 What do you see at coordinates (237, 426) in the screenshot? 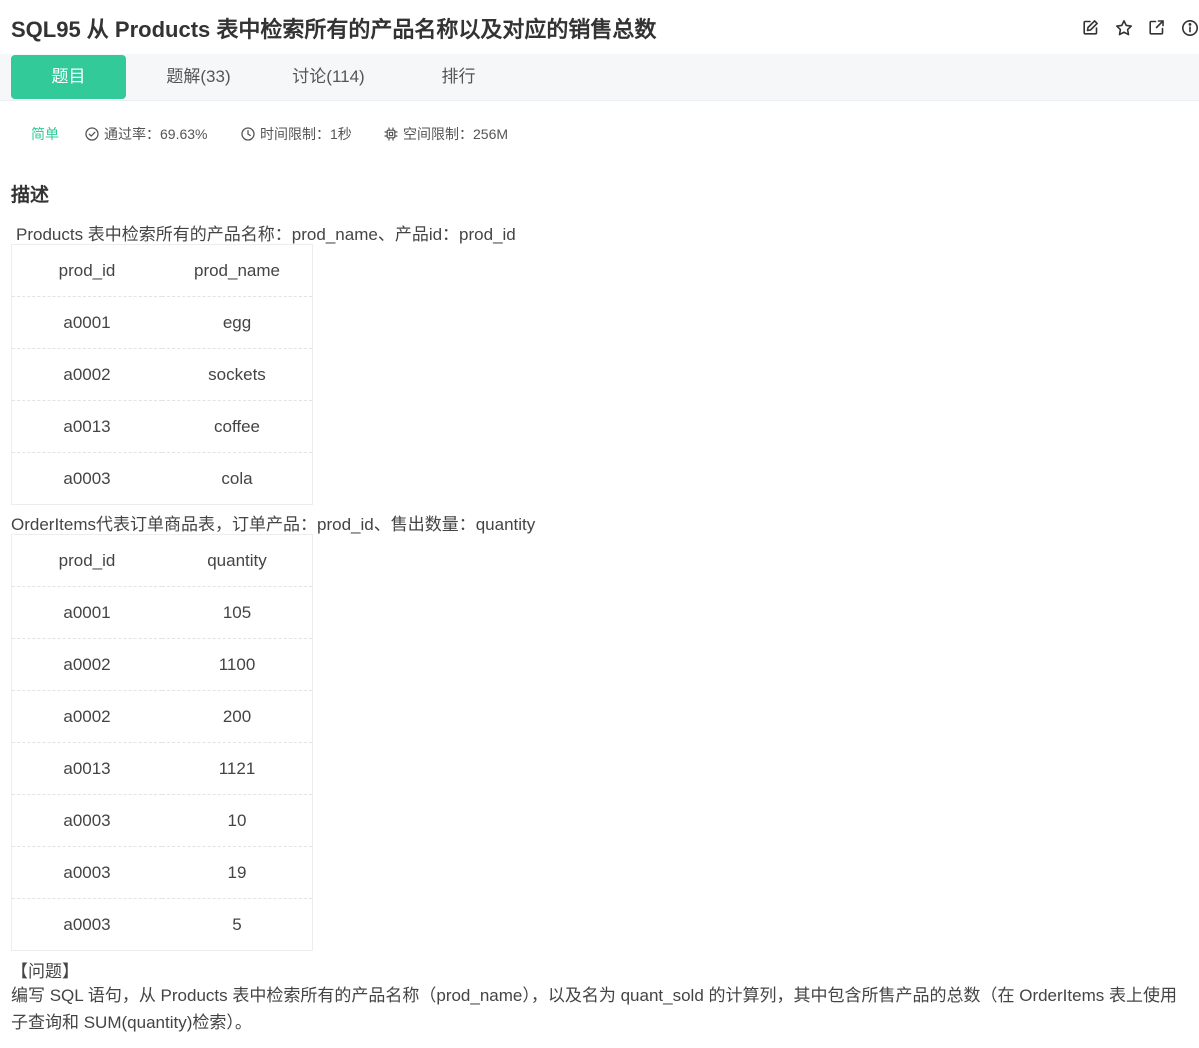
I see `table-cell: coffee` at bounding box center [237, 426].